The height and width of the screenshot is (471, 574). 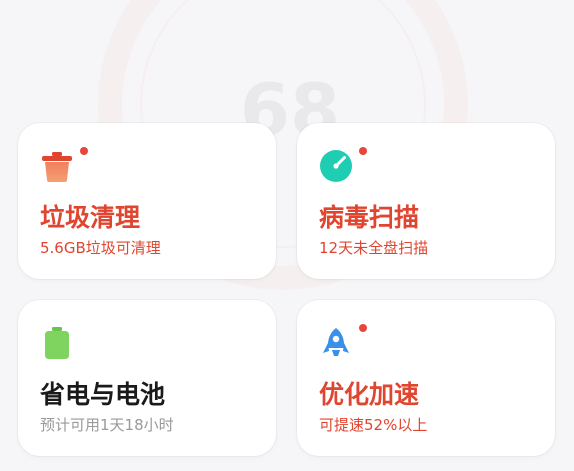 I want to click on card-subtitle: 12天未全盘扫描, so click(x=374, y=248).